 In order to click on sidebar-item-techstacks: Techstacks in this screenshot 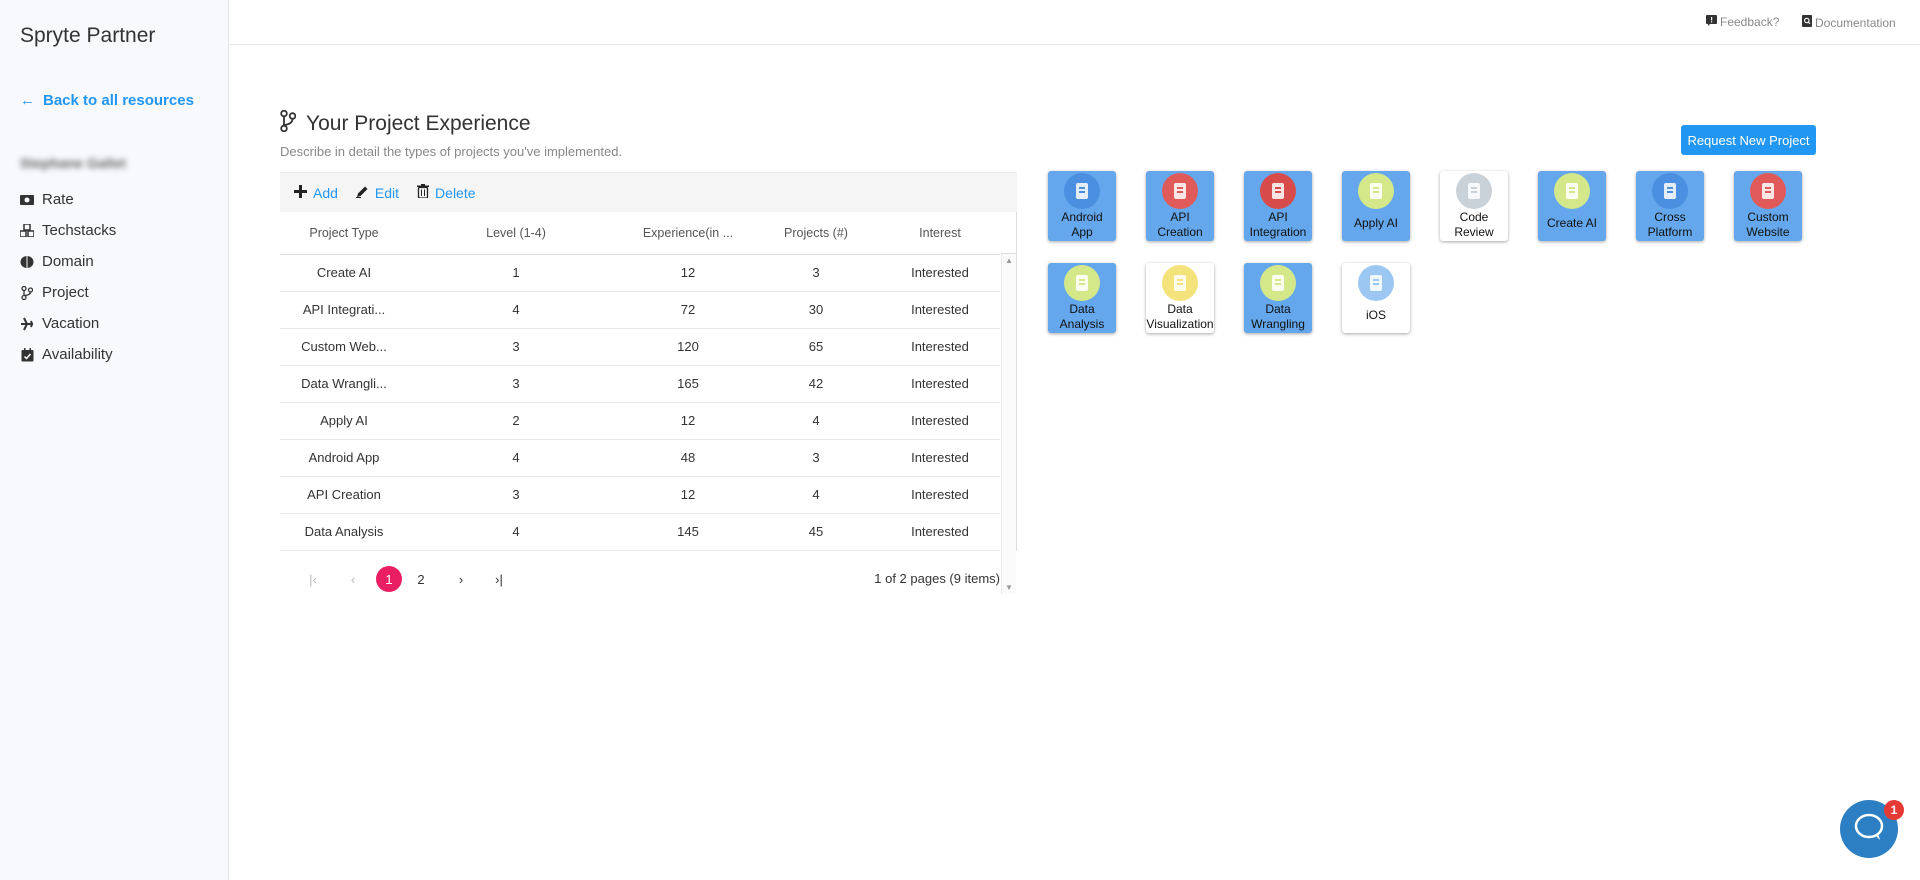, I will do `click(68, 230)`.